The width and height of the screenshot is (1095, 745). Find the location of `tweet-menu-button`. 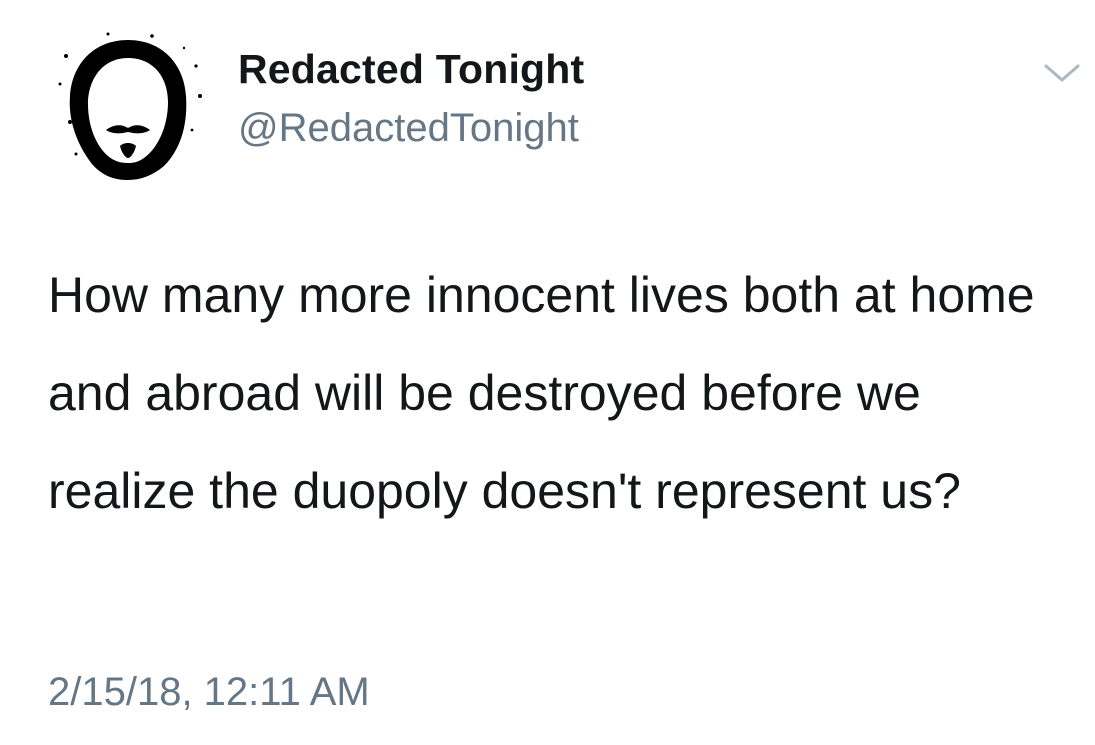

tweet-menu-button is located at coordinates (1062, 73).